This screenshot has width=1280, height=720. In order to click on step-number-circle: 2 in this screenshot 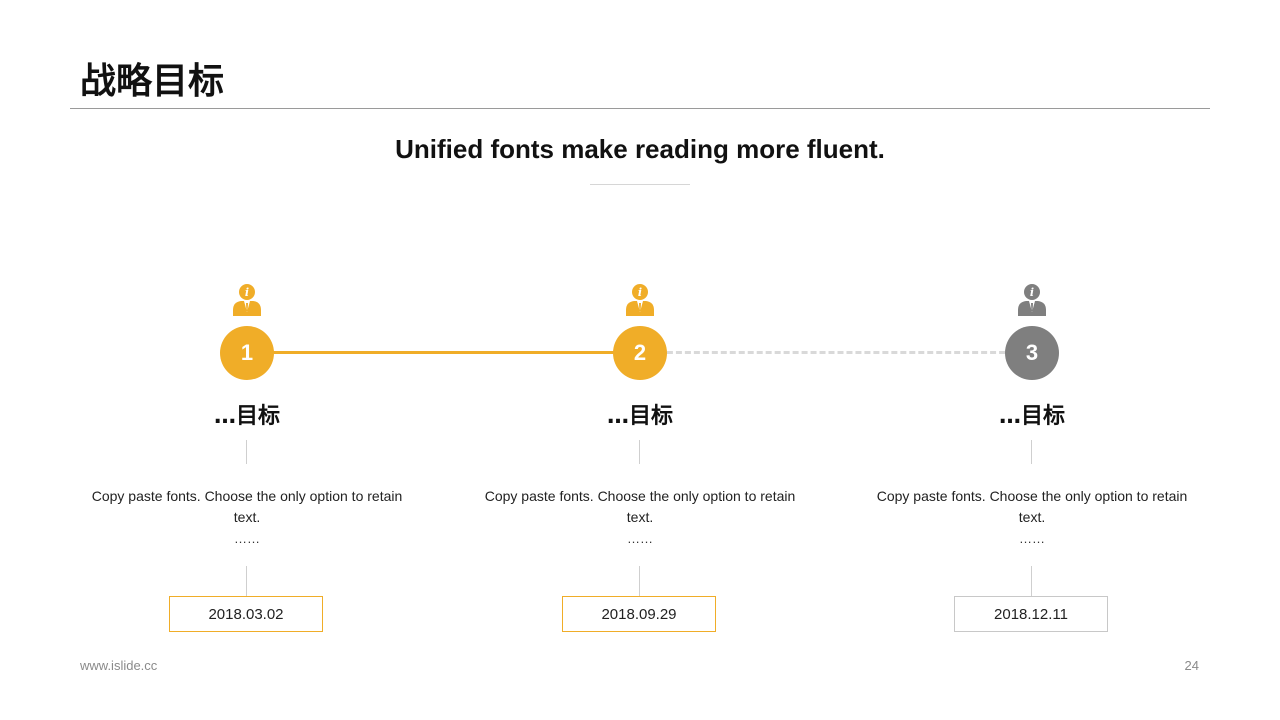, I will do `click(640, 353)`.